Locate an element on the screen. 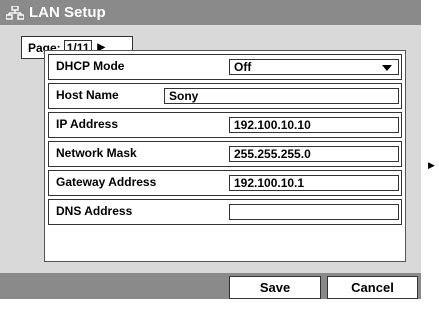 This screenshot has width=439, height=312. chevron-down-icon is located at coordinates (387, 68).